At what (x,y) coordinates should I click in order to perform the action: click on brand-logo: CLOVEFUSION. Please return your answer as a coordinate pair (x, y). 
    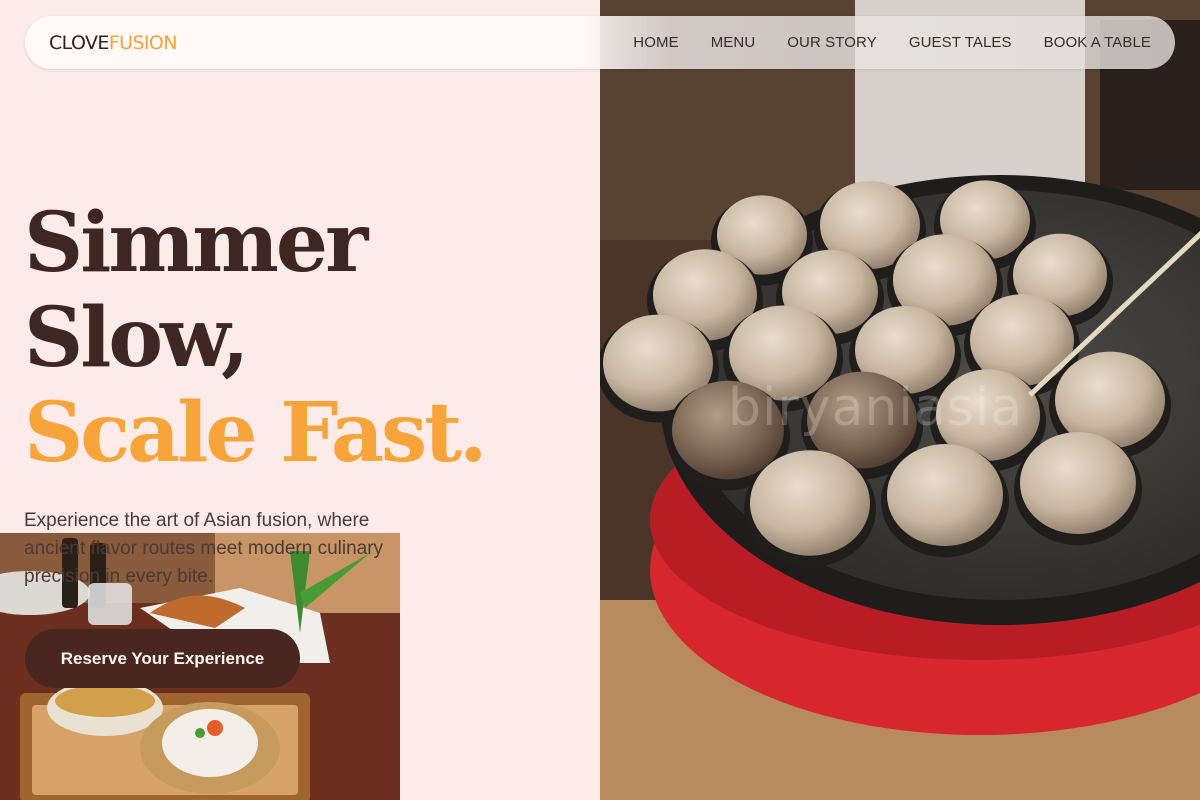
    Looking at the image, I should click on (113, 43).